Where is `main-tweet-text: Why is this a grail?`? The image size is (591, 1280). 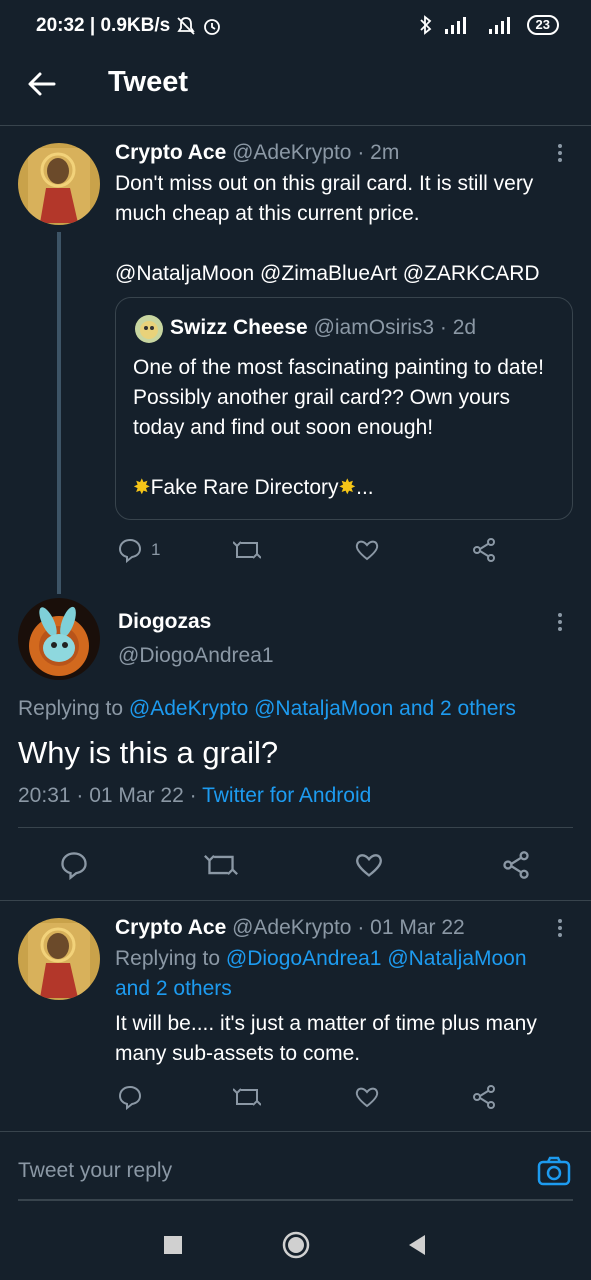 main-tweet-text: Why is this a grail? is located at coordinates (148, 752).